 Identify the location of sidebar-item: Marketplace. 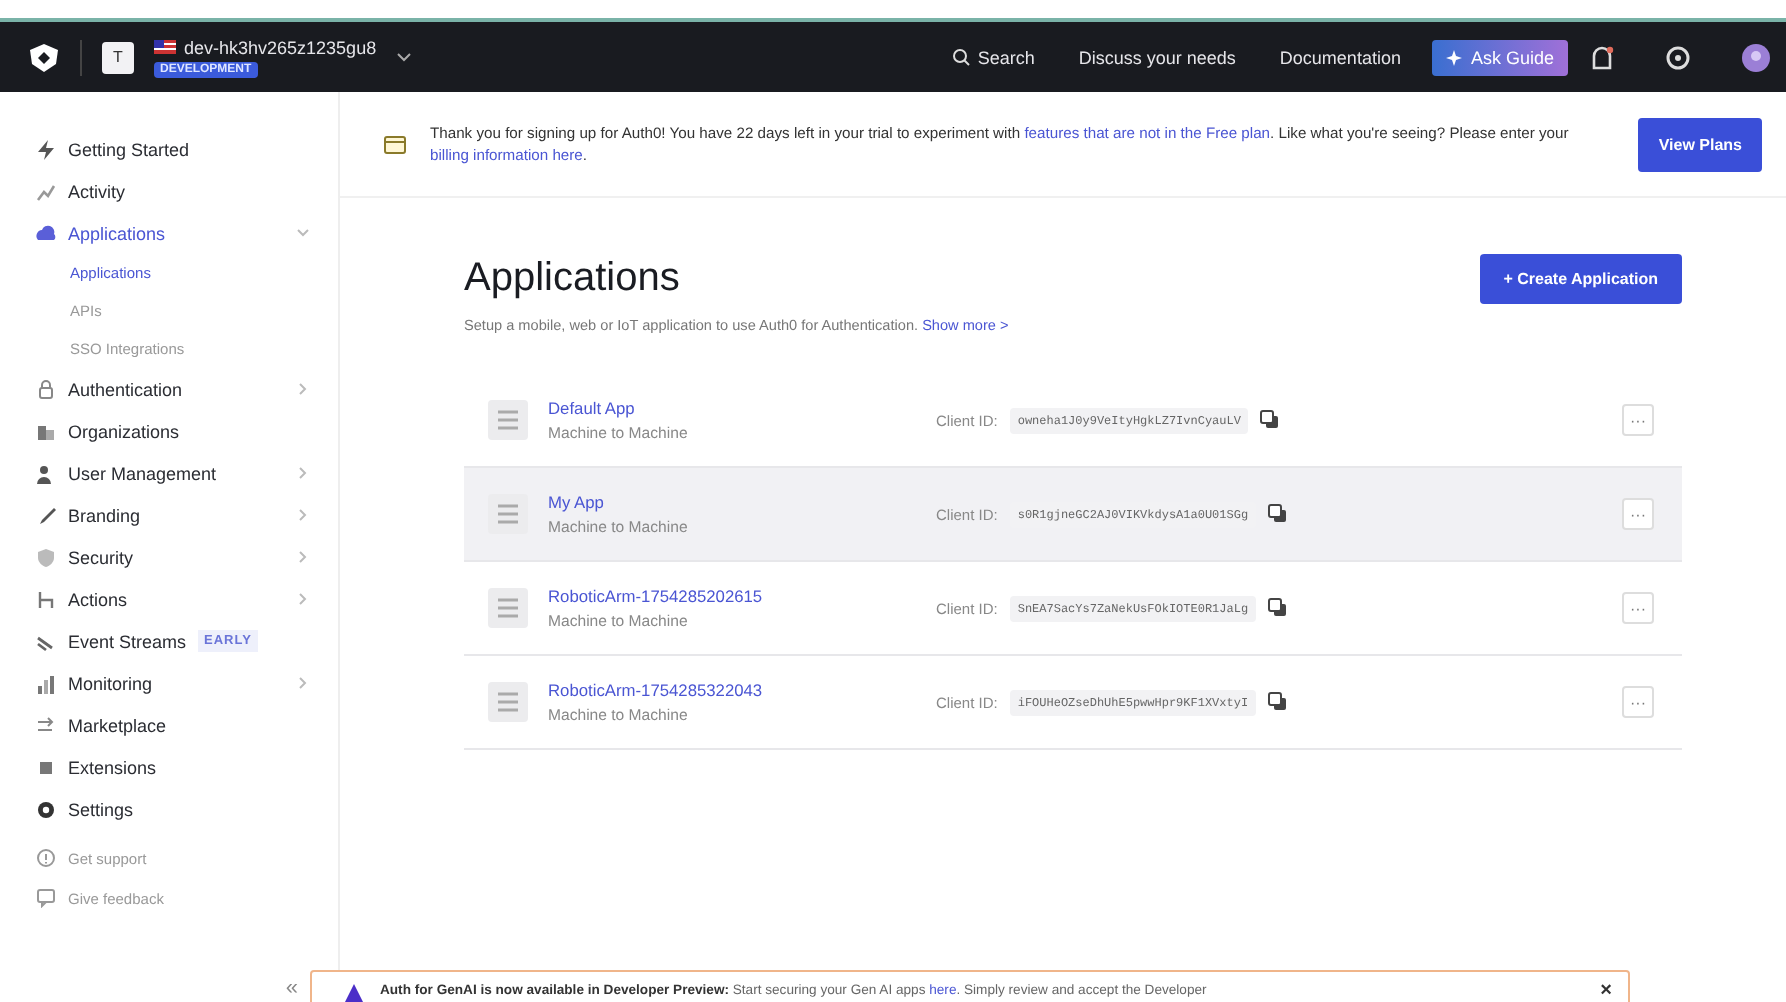
(189, 725).